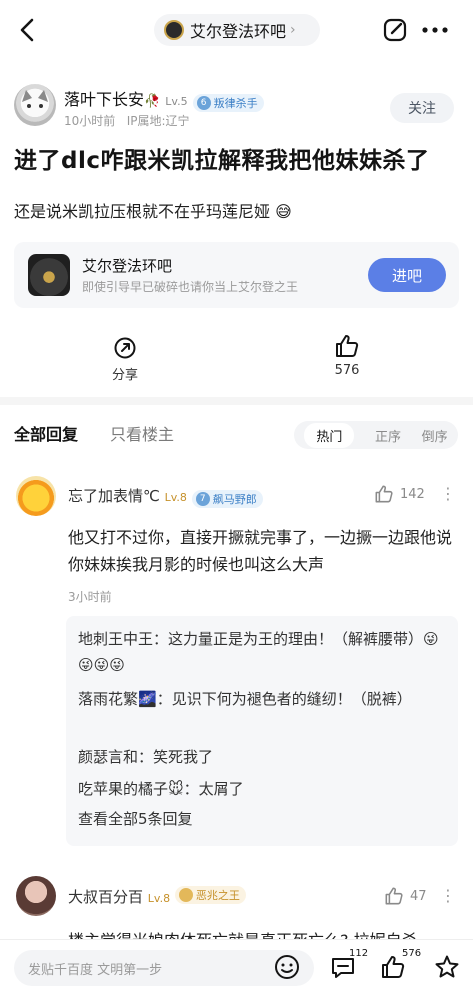 The image size is (473, 999). I want to click on reply-item: 吃苹果的橘子🐭：太屑了, so click(161, 789).